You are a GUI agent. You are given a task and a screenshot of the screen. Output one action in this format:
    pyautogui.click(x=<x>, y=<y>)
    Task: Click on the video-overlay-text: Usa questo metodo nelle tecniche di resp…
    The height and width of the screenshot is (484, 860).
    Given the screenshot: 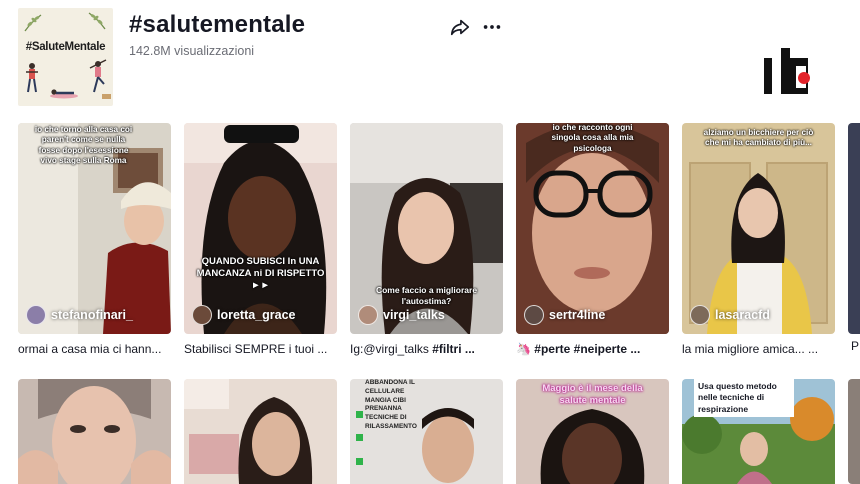 What is the action you would take?
    pyautogui.click(x=744, y=398)
    